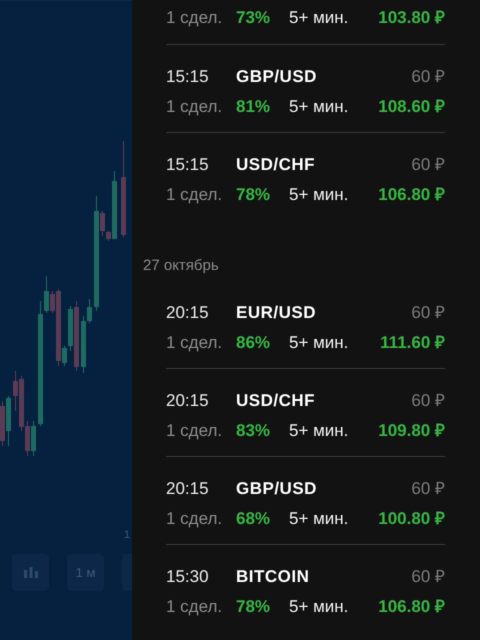 The image size is (480, 640). Describe the element at coordinates (181, 266) in the screenshot. I see `date-header: 27 октябрь` at that location.